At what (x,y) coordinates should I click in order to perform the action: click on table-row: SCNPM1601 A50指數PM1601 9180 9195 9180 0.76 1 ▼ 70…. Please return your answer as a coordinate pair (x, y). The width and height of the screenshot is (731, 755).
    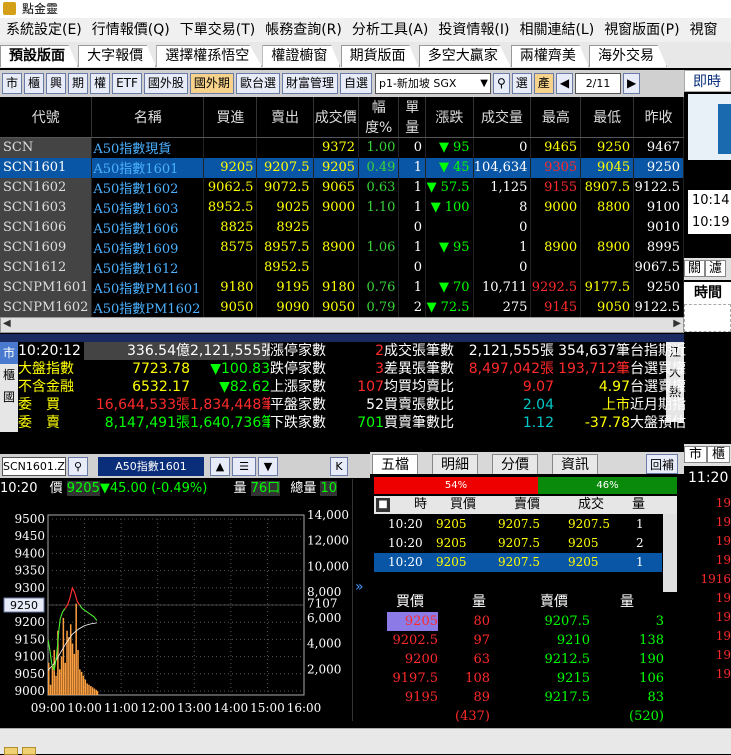
    Looking at the image, I should click on (342, 287).